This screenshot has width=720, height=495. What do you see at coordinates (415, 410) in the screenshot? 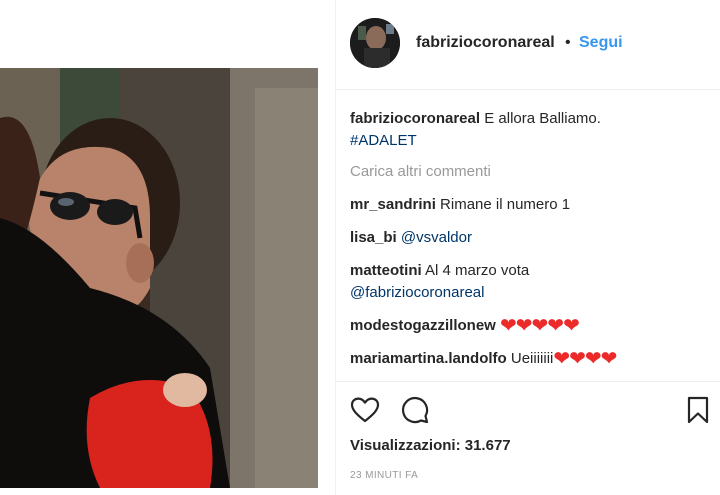
I see `speech-bubble-icon` at bounding box center [415, 410].